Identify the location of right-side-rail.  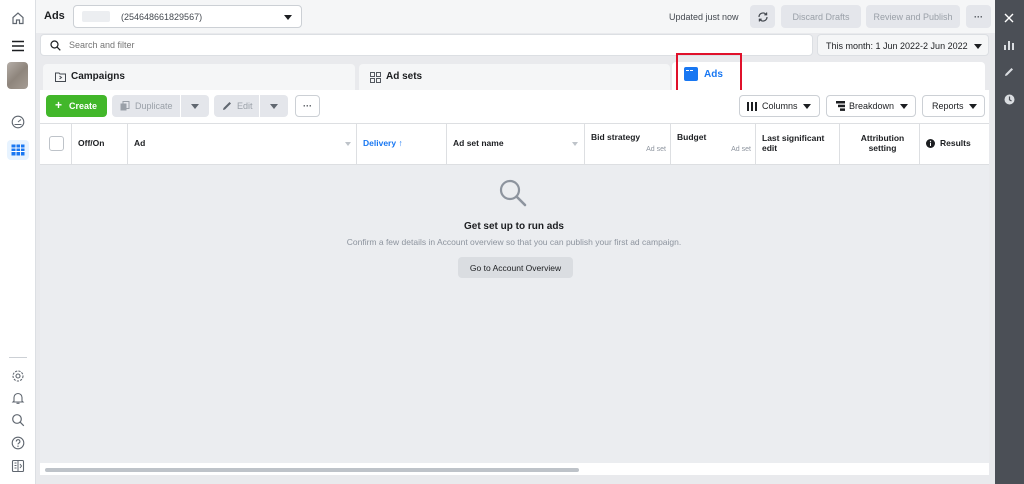
(1009, 242).